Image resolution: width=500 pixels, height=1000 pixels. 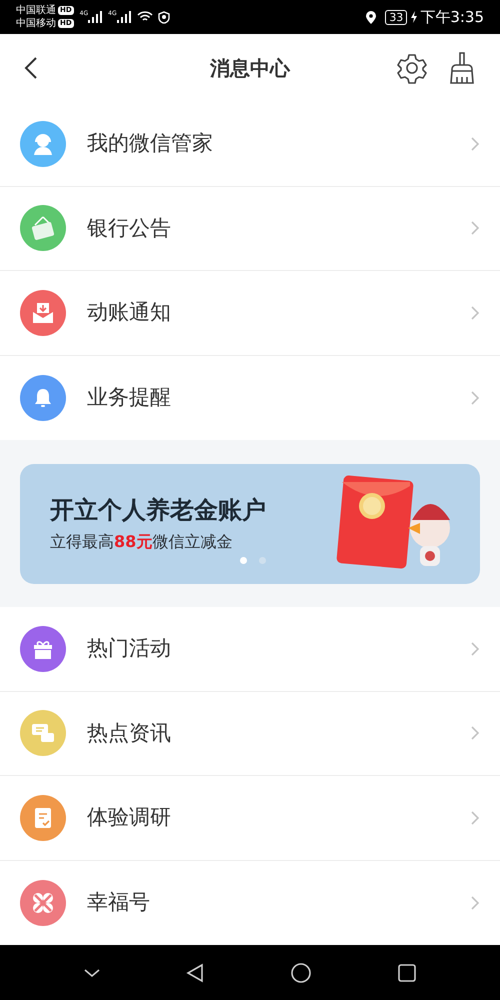 I want to click on wifi-icon, so click(x=144, y=17).